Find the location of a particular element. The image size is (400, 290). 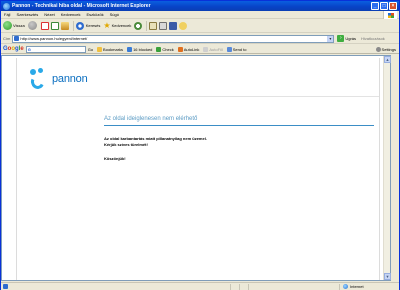

page-heading: Az oldal ideiglenesen nem elérhető is located at coordinates (151, 119).